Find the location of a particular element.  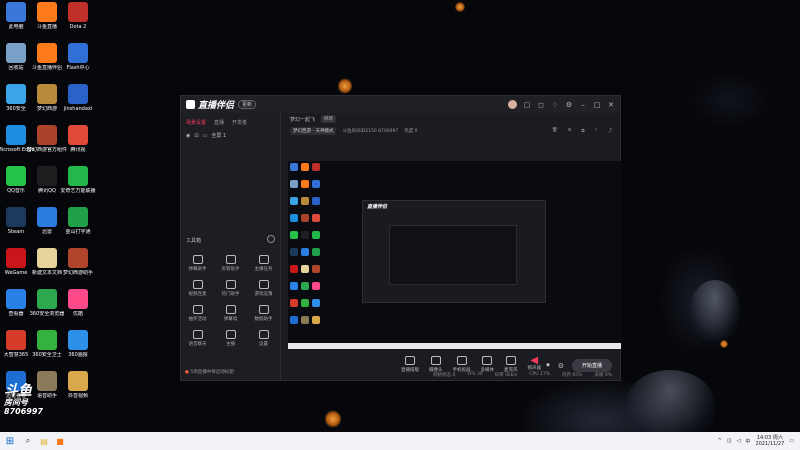

tool-item: 主播 is located at coordinates (230, 338).